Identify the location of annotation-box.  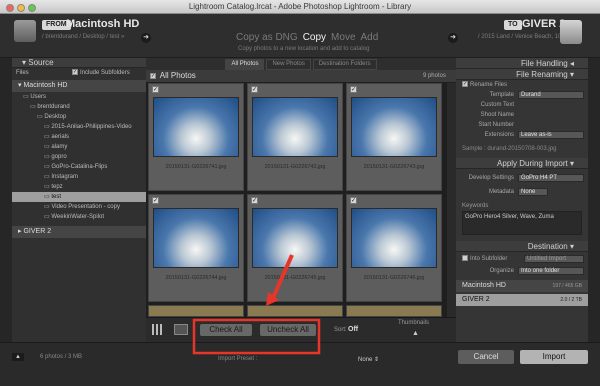
(256, 336).